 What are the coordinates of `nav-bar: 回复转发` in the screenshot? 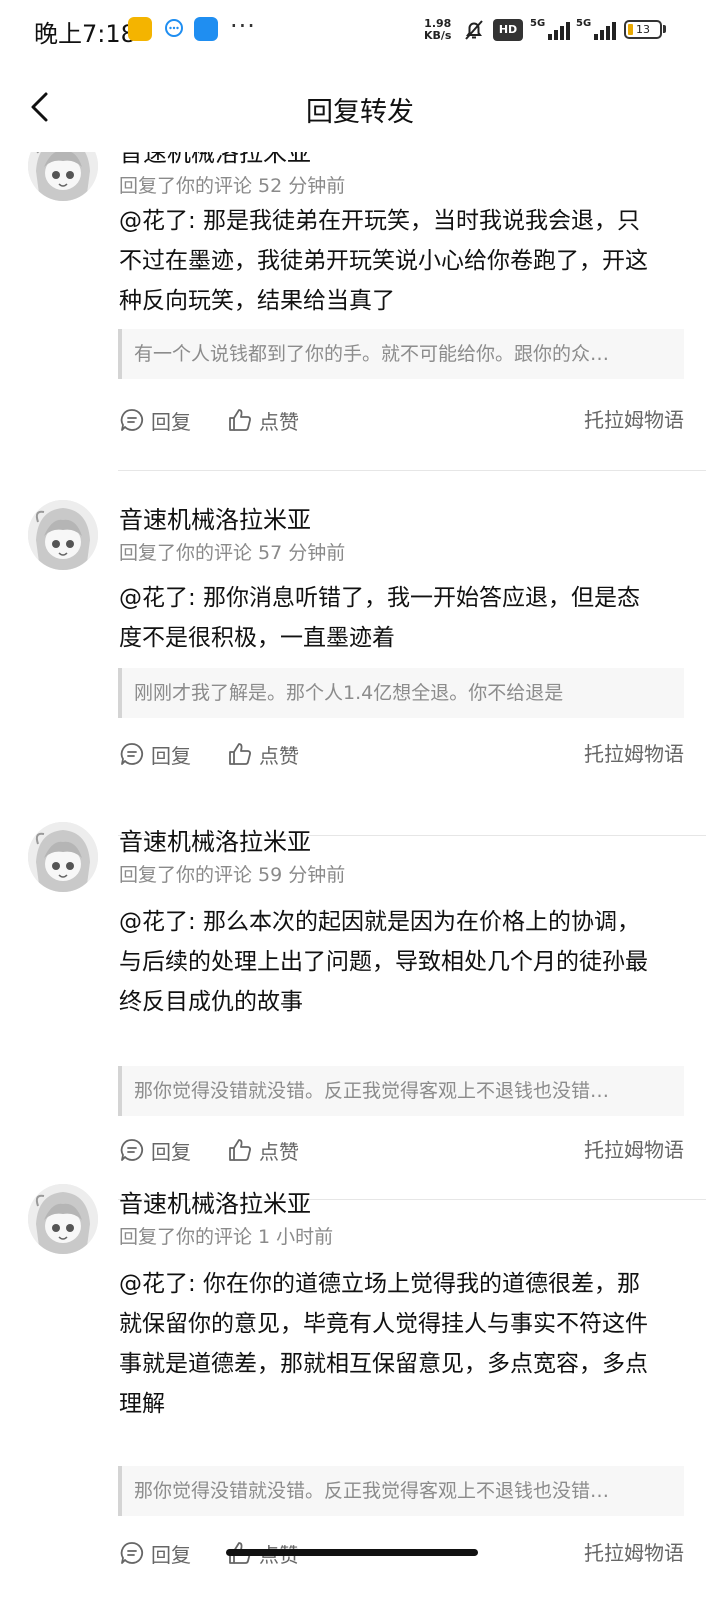 It's located at (360, 107).